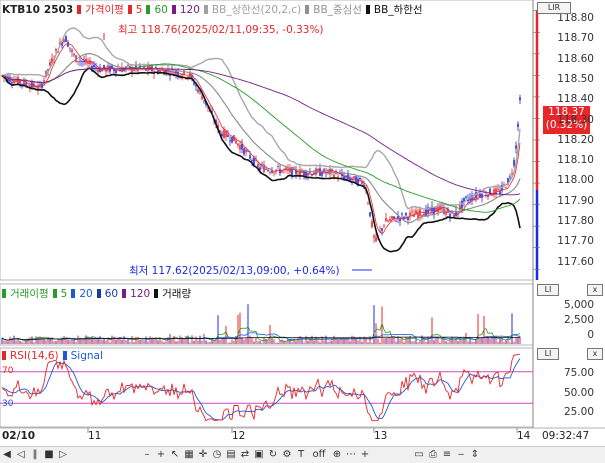 The image size is (605, 463). Describe the element at coordinates (161, 455) in the screenshot. I see `zoom-in-icon: +` at that location.